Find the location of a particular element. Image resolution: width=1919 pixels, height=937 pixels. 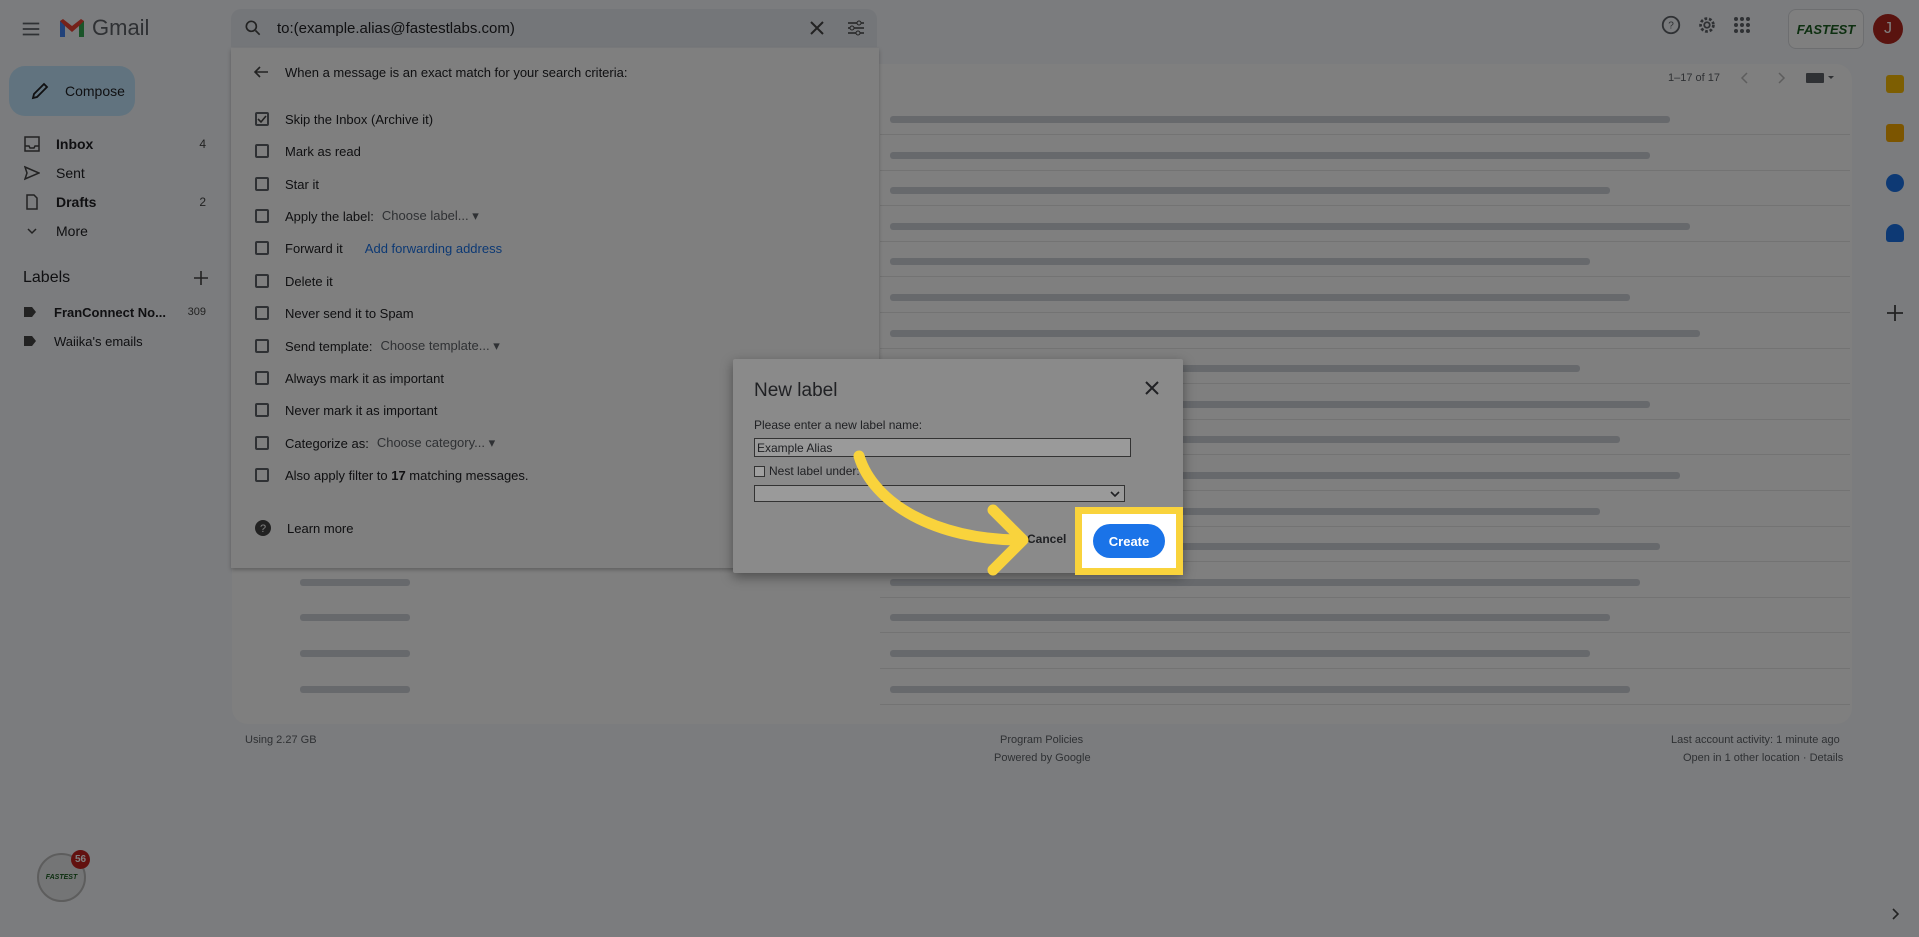

create-button-highlight: Create is located at coordinates (1129, 541).